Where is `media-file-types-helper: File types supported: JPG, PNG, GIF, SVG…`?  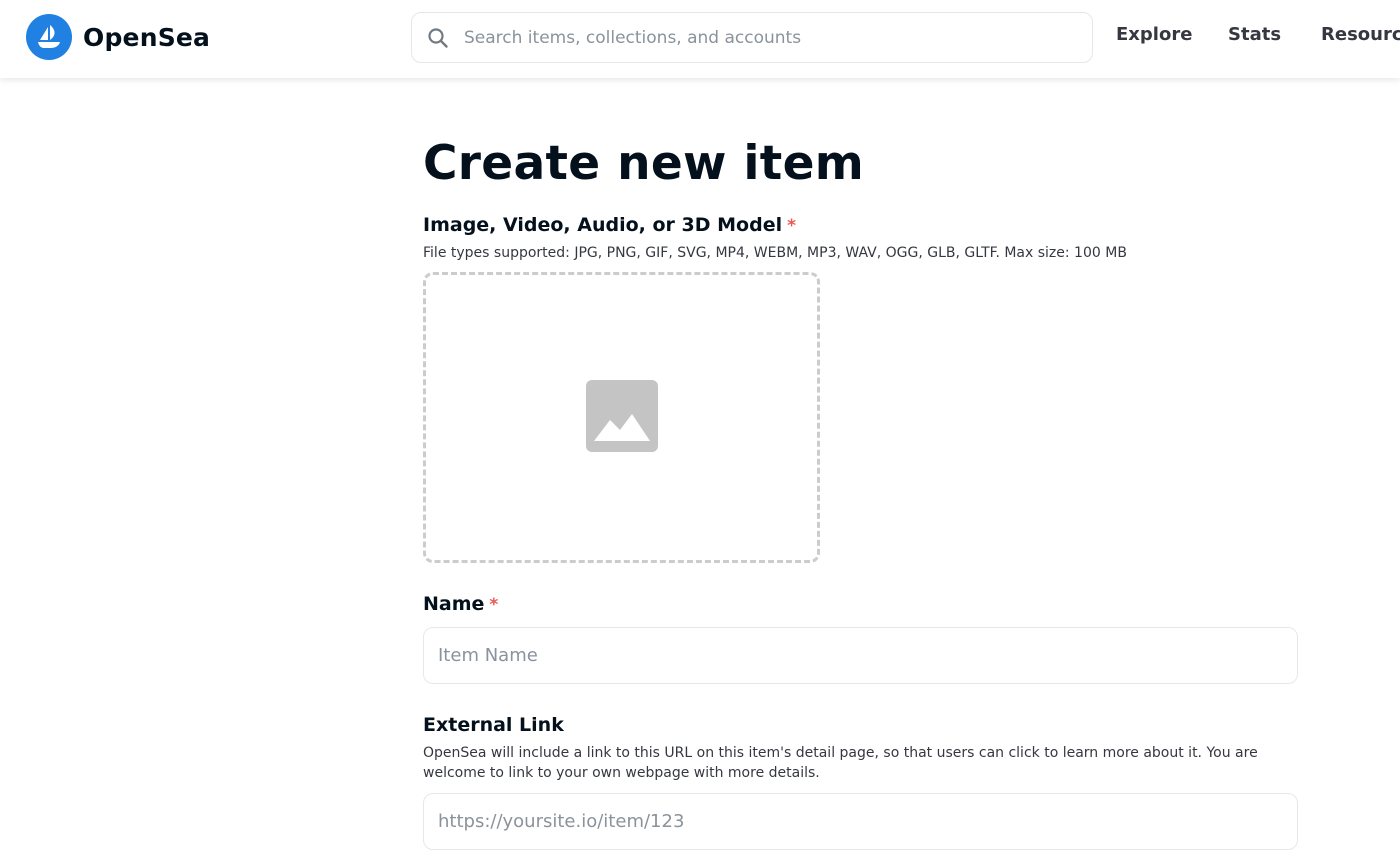 media-file-types-helper: File types supported: JPG, PNG, GIF, SVG… is located at coordinates (775, 253).